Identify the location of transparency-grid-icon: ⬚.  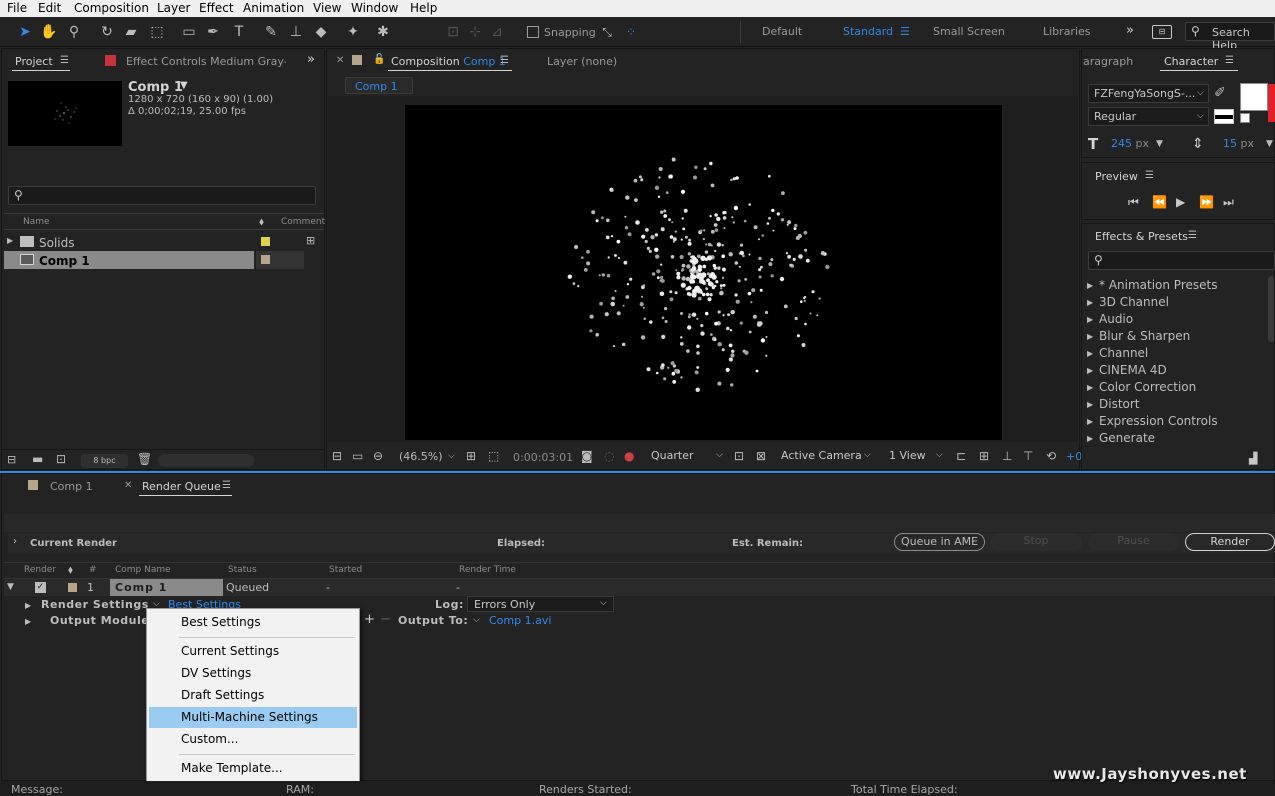
(493, 456).